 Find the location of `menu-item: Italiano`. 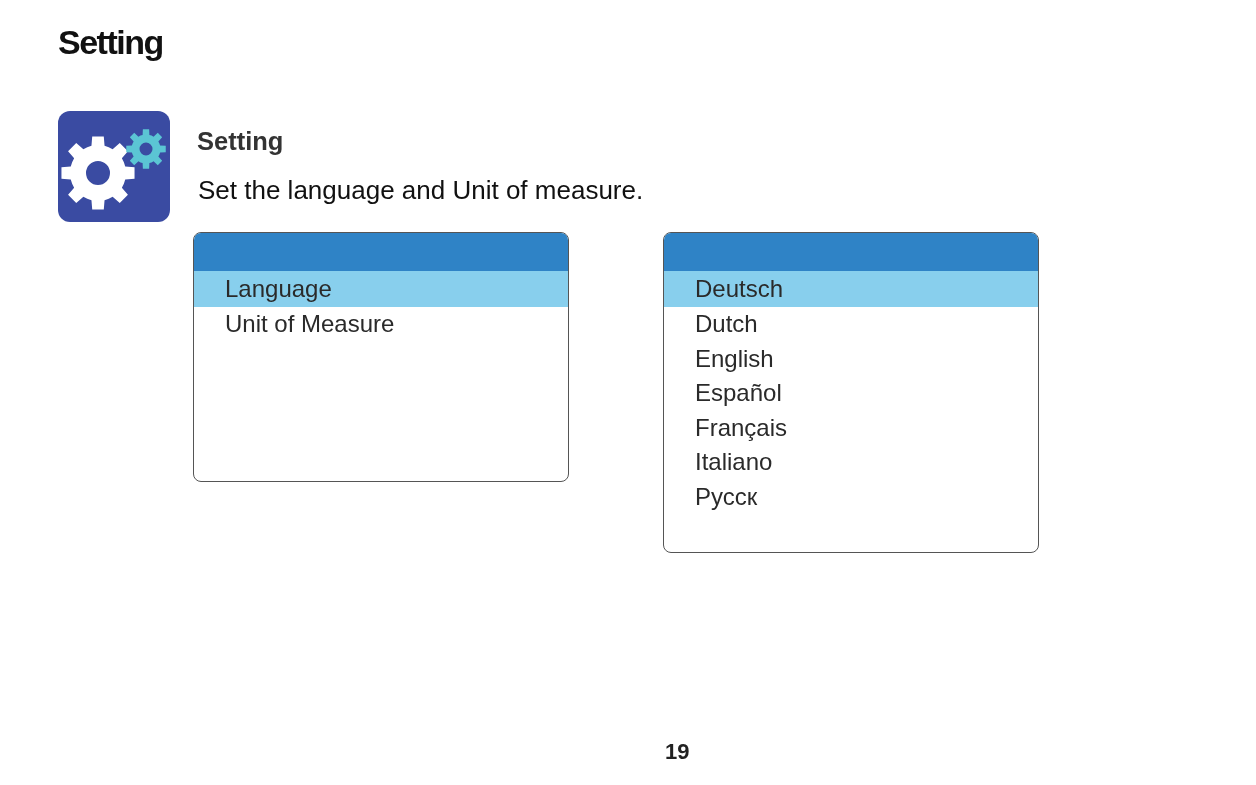

menu-item: Italiano is located at coordinates (851, 462).